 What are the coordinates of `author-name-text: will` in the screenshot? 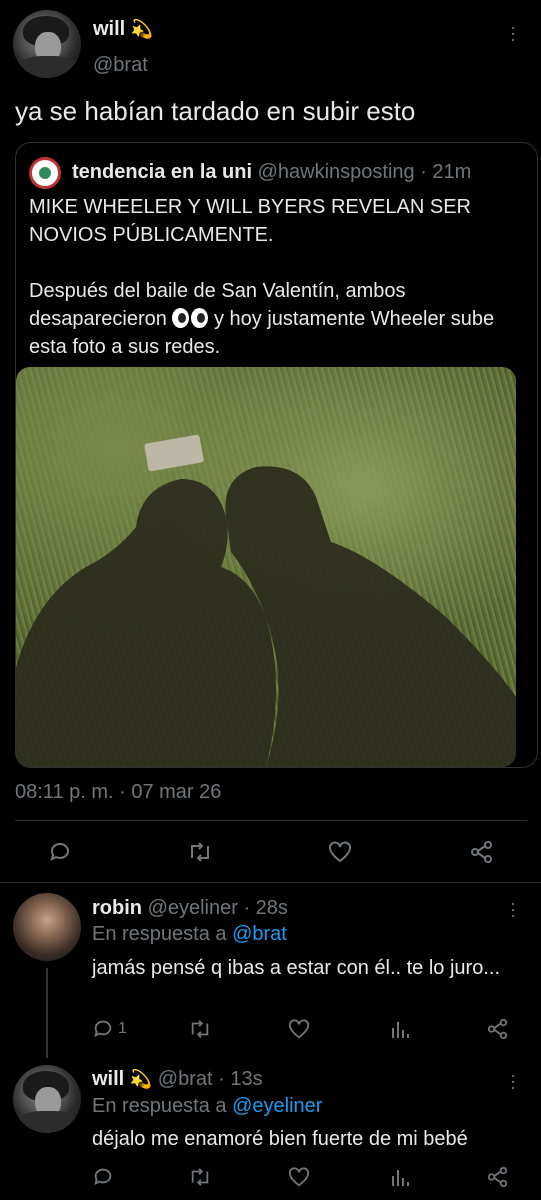 It's located at (109, 29).